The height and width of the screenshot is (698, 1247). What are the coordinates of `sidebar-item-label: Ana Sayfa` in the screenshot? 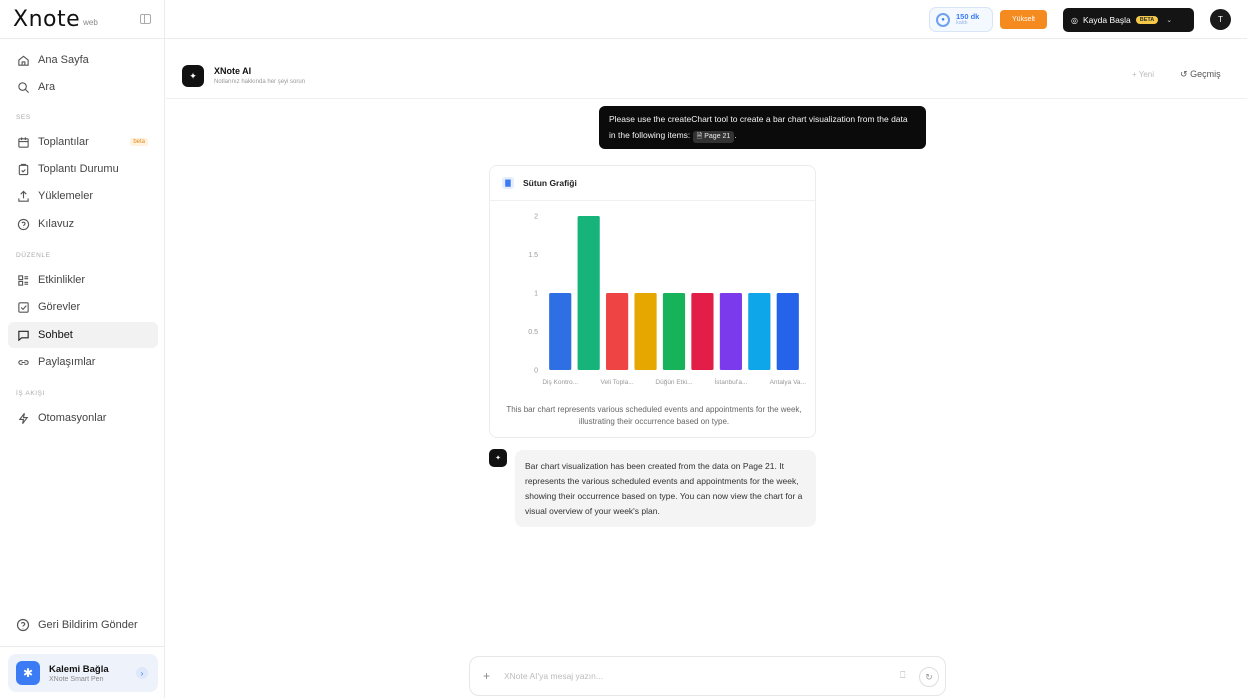 It's located at (63, 60).